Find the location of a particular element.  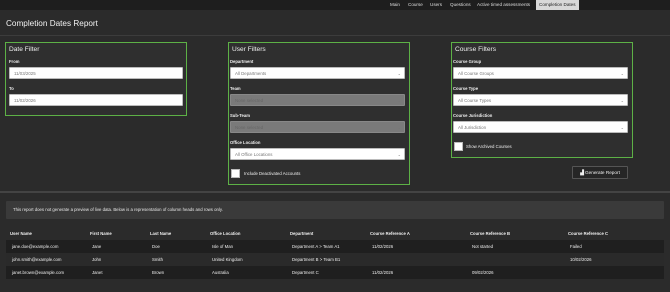

cell-department: Department C is located at coordinates (305, 272).